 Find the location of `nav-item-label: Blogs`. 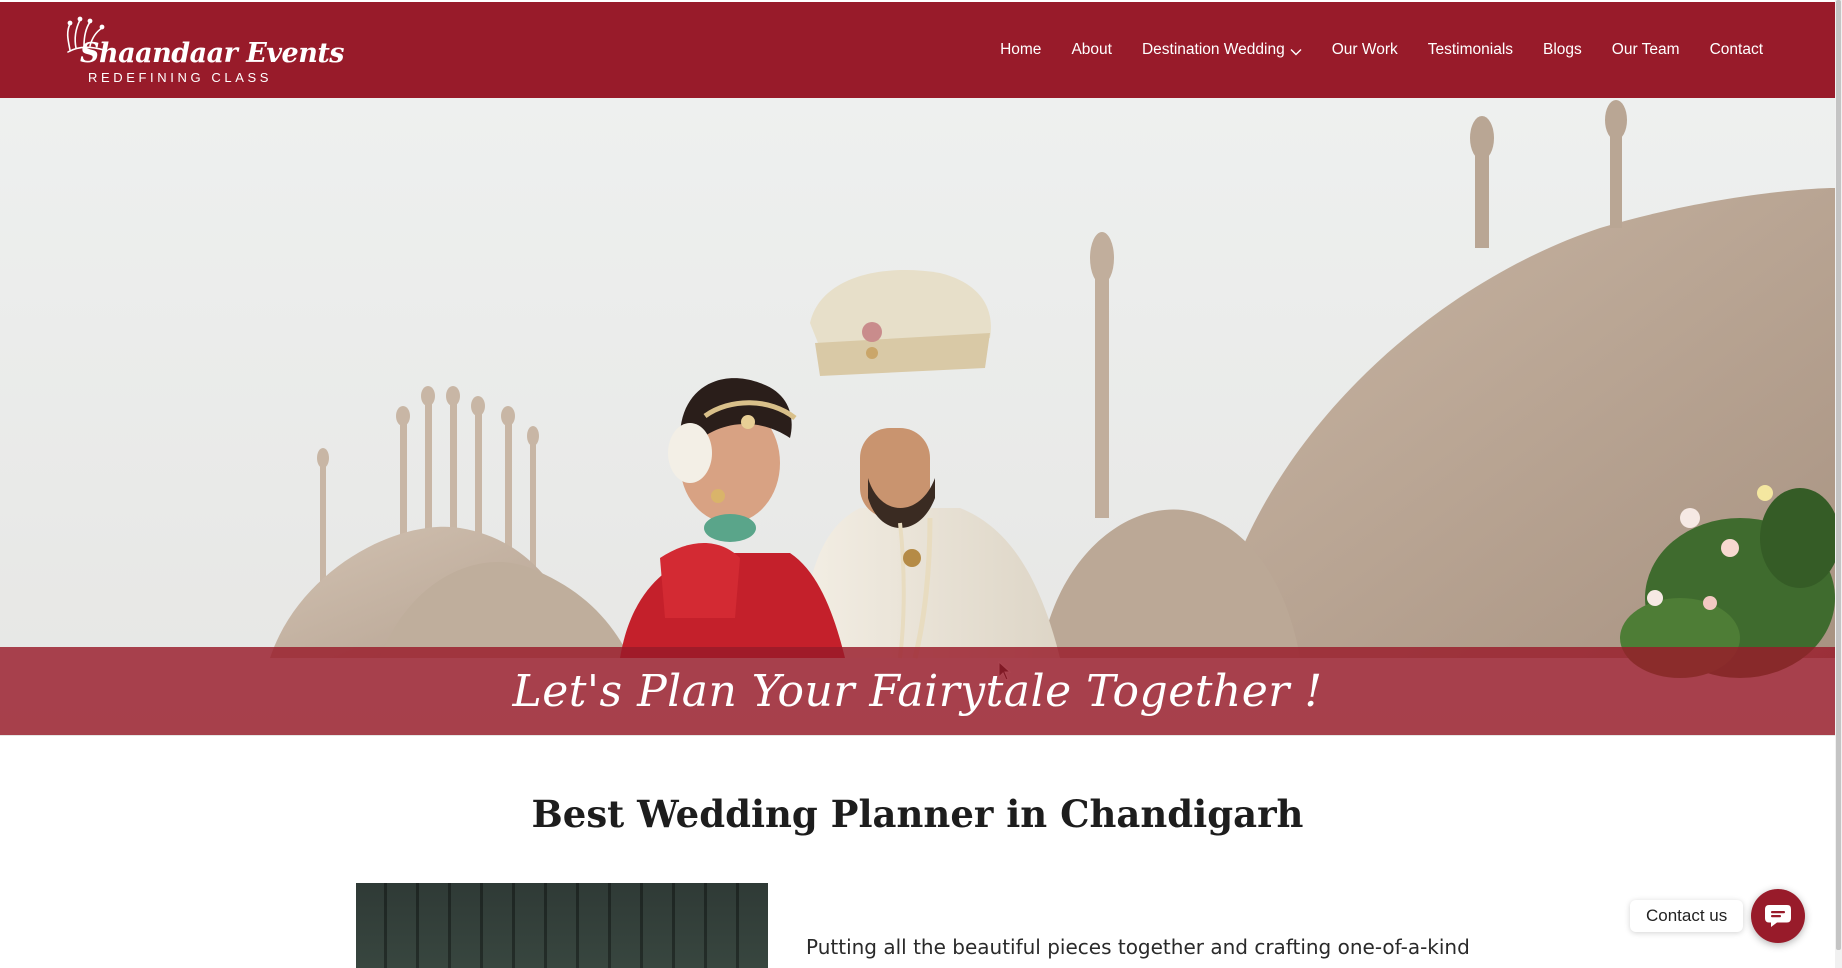

nav-item-label: Blogs is located at coordinates (1562, 49).